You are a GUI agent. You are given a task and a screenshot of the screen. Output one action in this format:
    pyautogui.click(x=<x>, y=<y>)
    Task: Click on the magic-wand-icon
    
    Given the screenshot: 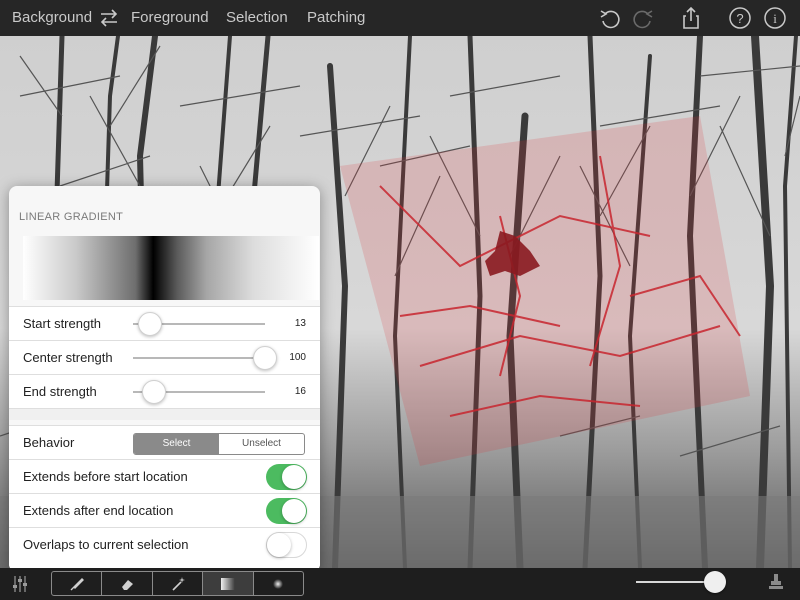 What is the action you would take?
    pyautogui.click(x=178, y=583)
    